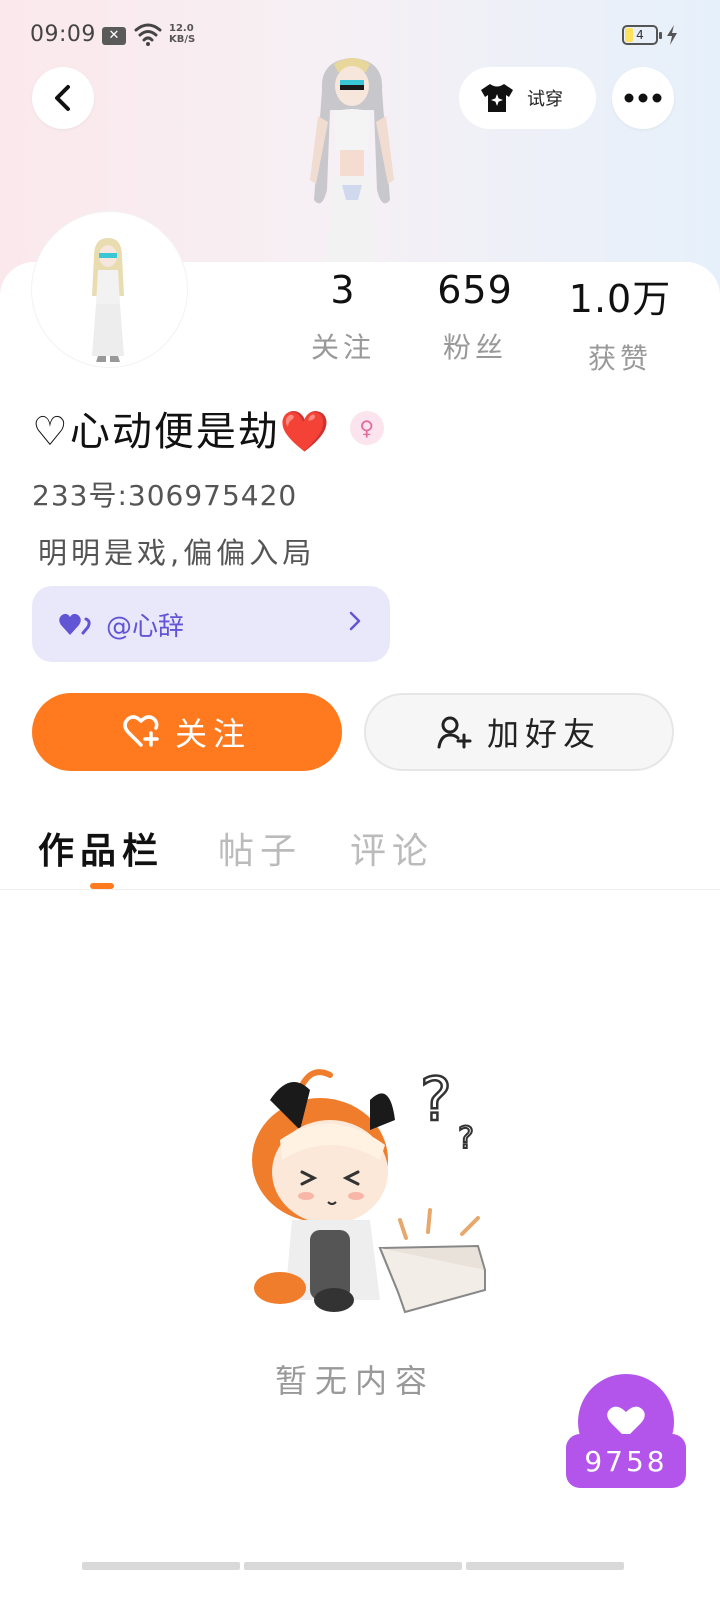  Describe the element at coordinates (102, 886) in the screenshot. I see `active-tab-indicator` at that location.